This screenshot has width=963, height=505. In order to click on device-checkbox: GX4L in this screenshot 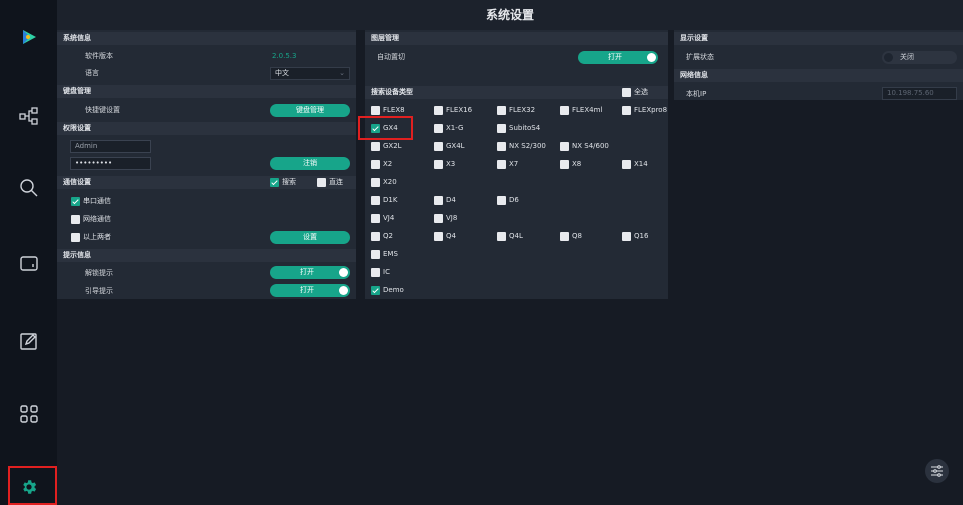, I will do `click(449, 146)`.